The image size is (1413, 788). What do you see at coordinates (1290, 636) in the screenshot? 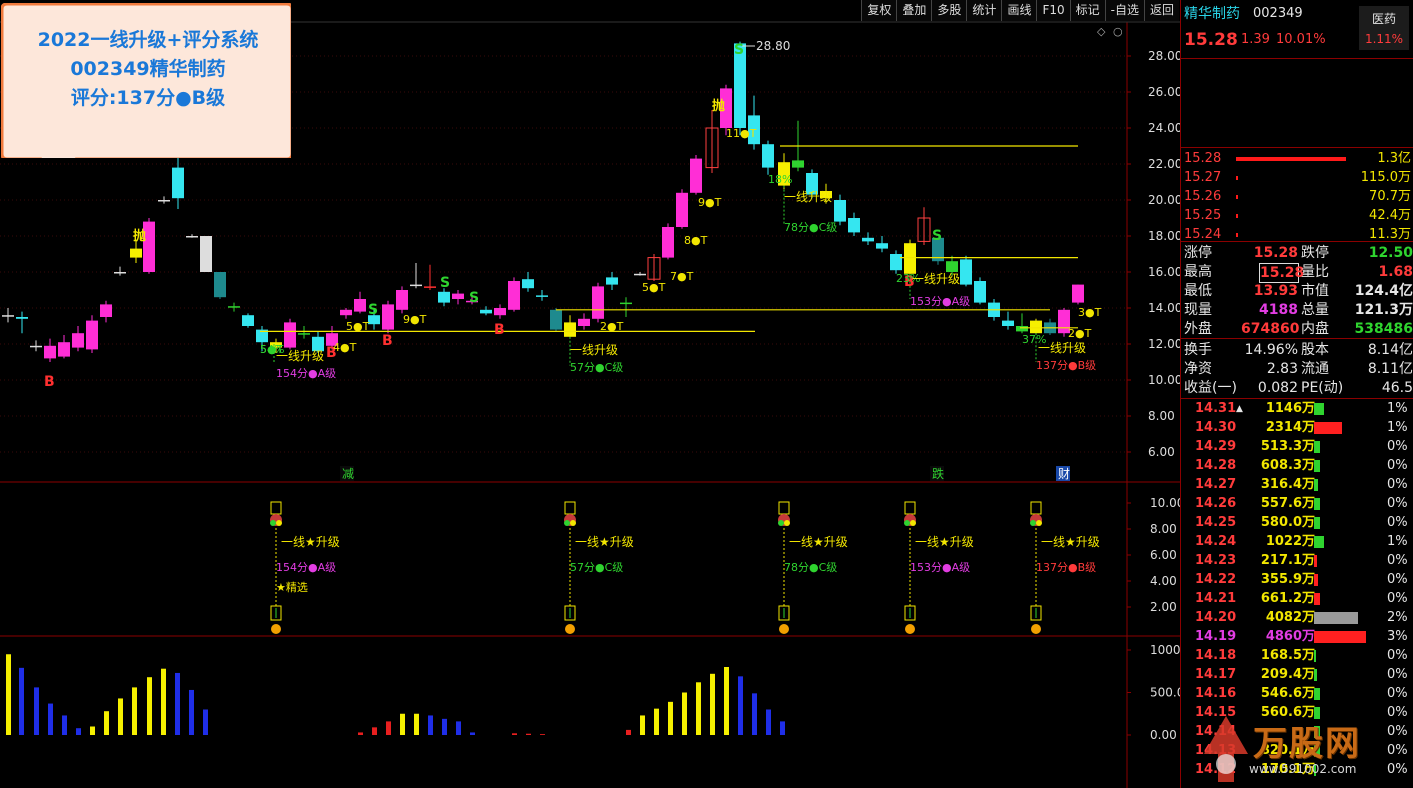
I see `dist-volume: 4860万` at bounding box center [1290, 636].